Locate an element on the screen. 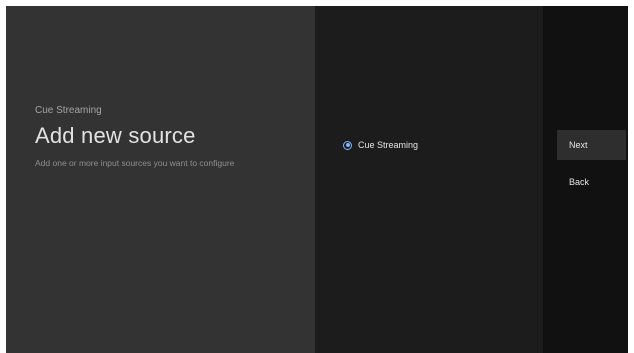 The width and height of the screenshot is (634, 353). actions-pane: Next Back is located at coordinates (585, 179).